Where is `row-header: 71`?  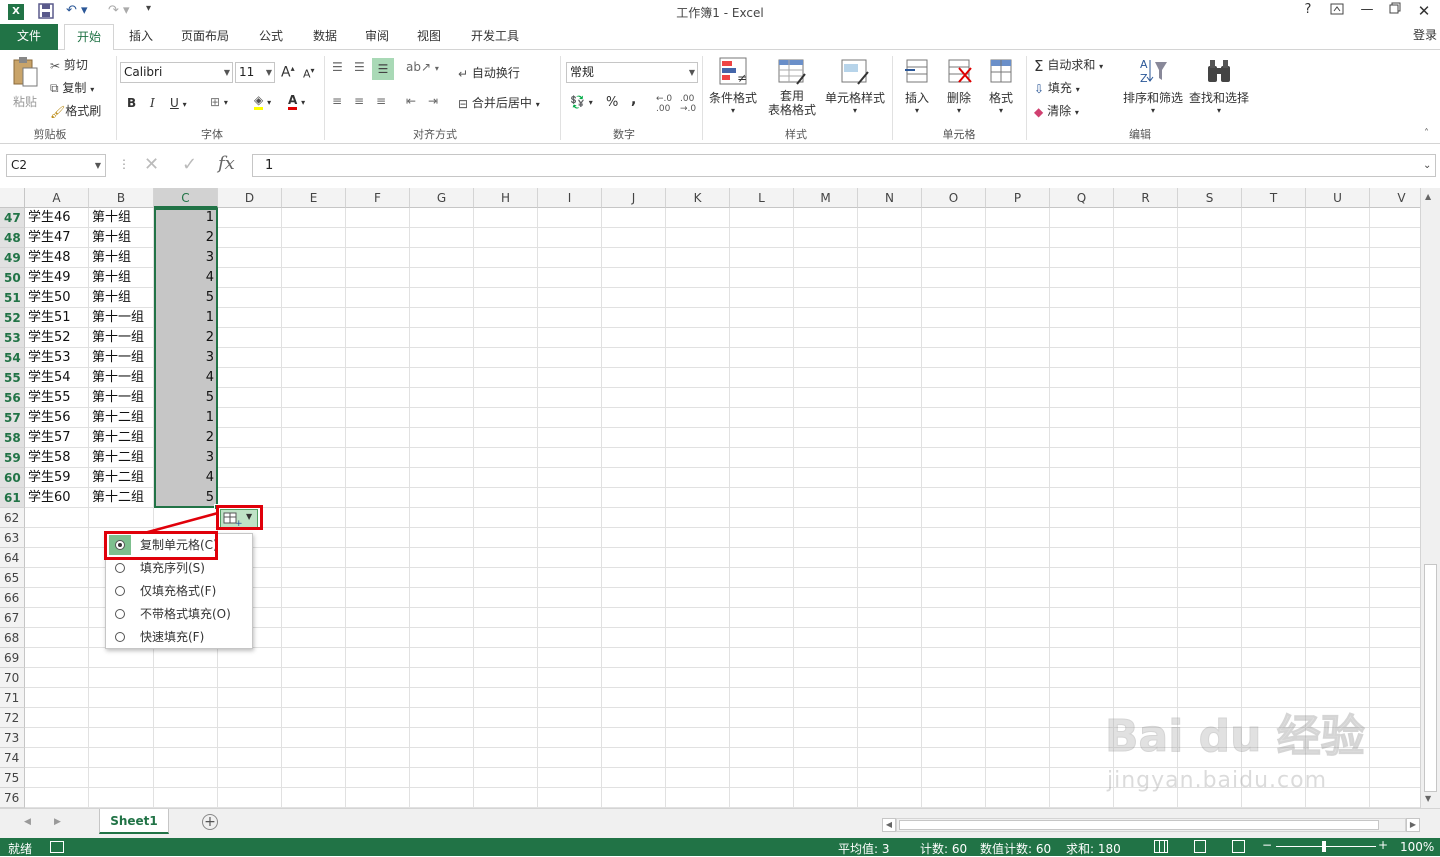
row-header: 71 is located at coordinates (12, 698).